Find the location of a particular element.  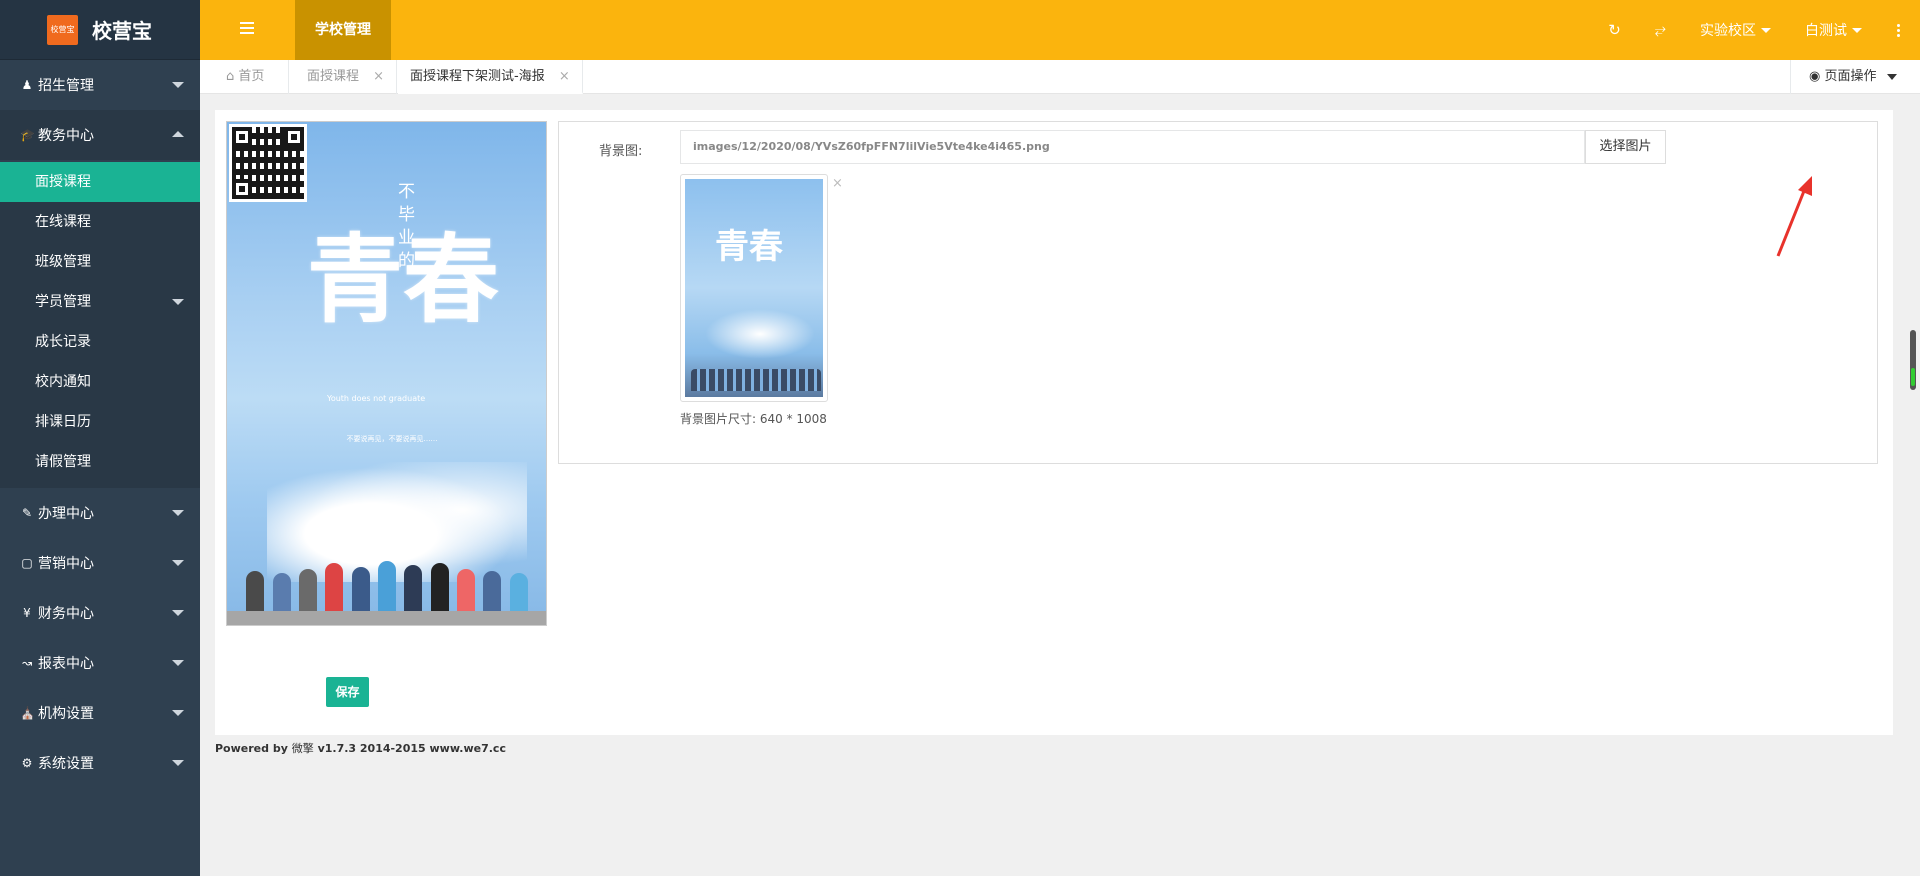

tab-face-course: 面授课程 × is located at coordinates (346, 77).